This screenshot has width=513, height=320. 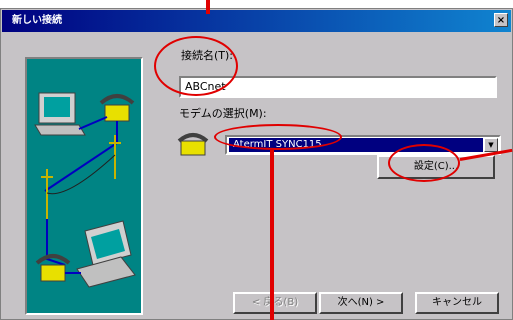 I want to click on annotation-circle-modem, so click(x=278, y=137).